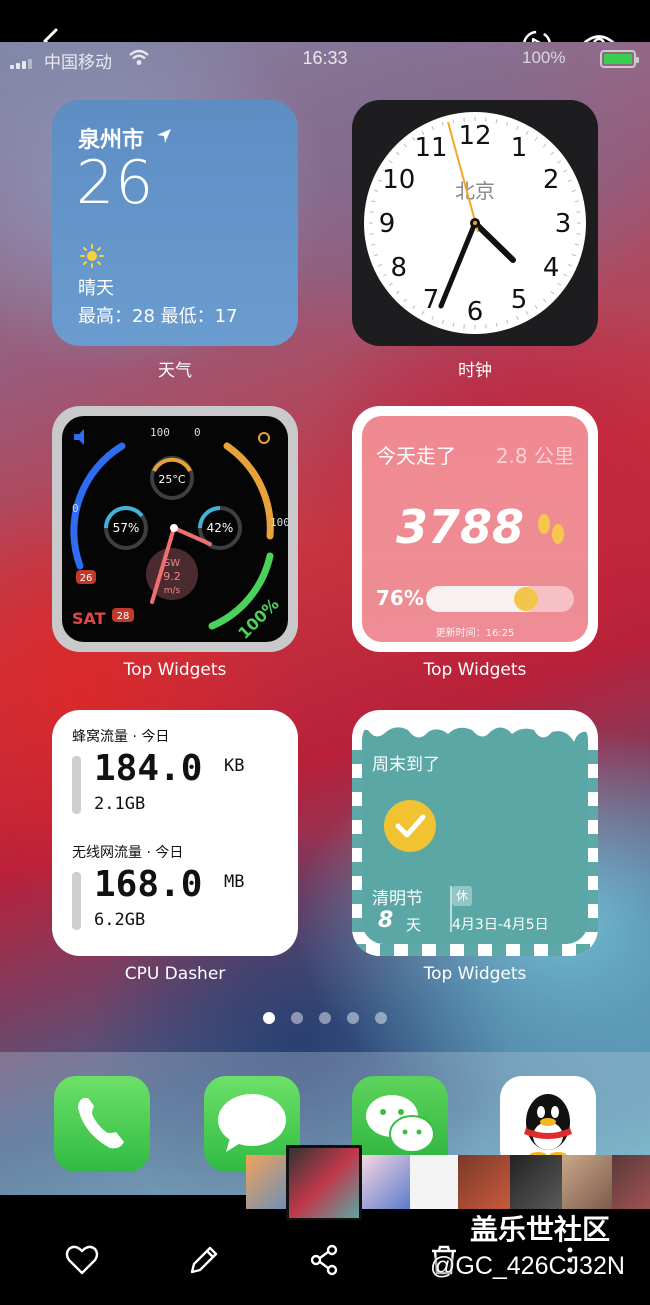  What do you see at coordinates (148, 884) in the screenshot?
I see `wifi-value: 168.0` at bounding box center [148, 884].